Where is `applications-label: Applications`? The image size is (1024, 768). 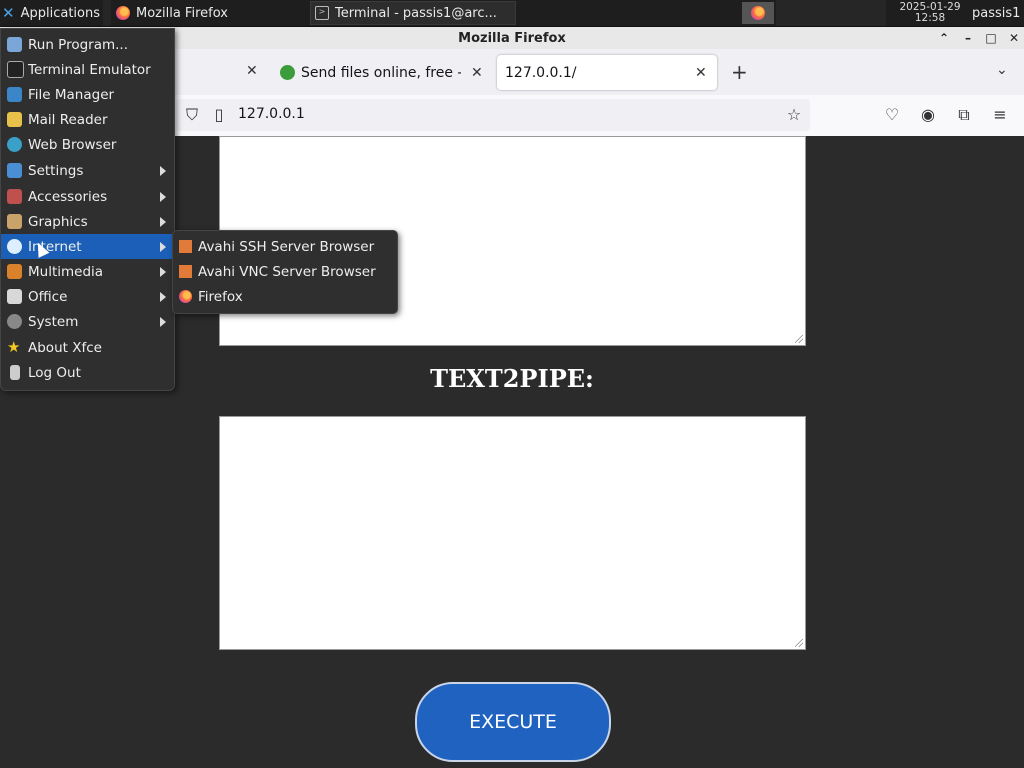
applications-label: Applications is located at coordinates (60, 13).